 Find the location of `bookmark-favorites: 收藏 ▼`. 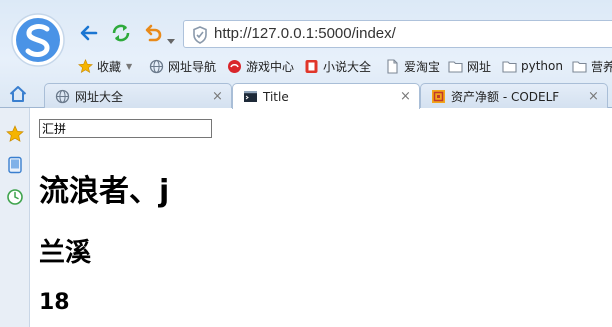

bookmark-favorites: 收藏 ▼ is located at coordinates (105, 66).